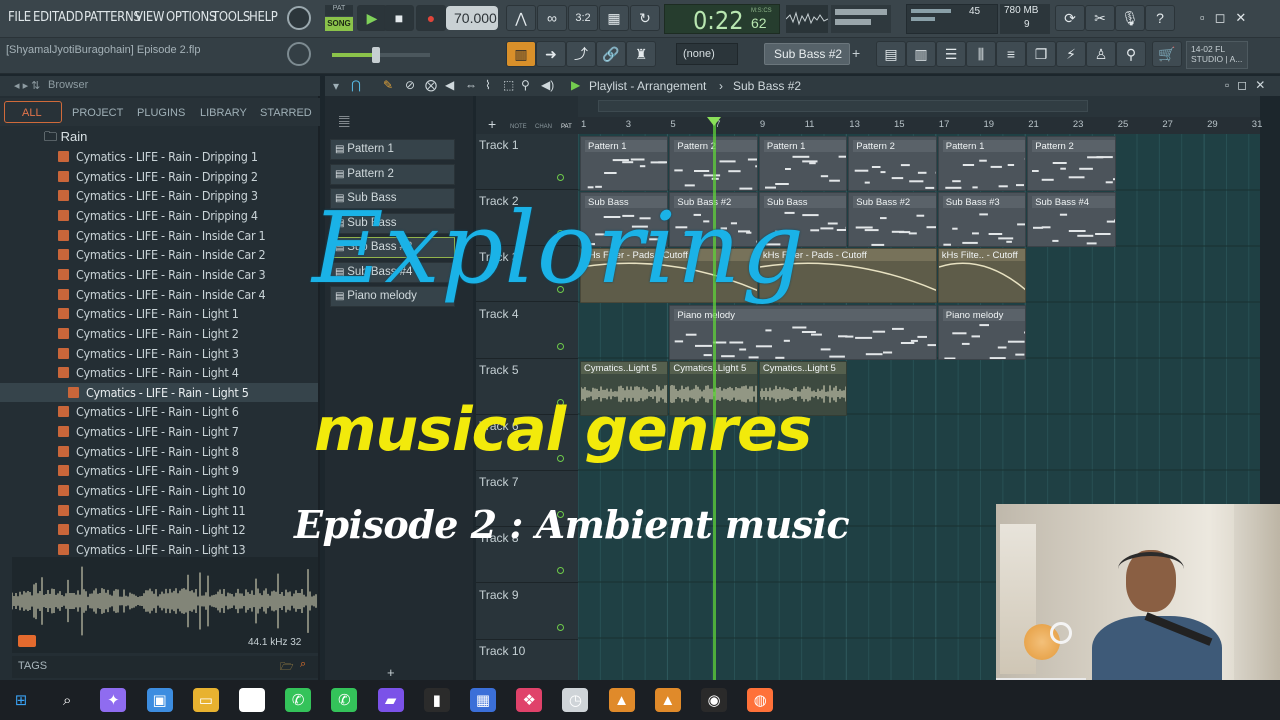 This screenshot has width=1280, height=720. Describe the element at coordinates (161, 113) in the screenshot. I see `tab-plugins: PLUGINS` at that location.